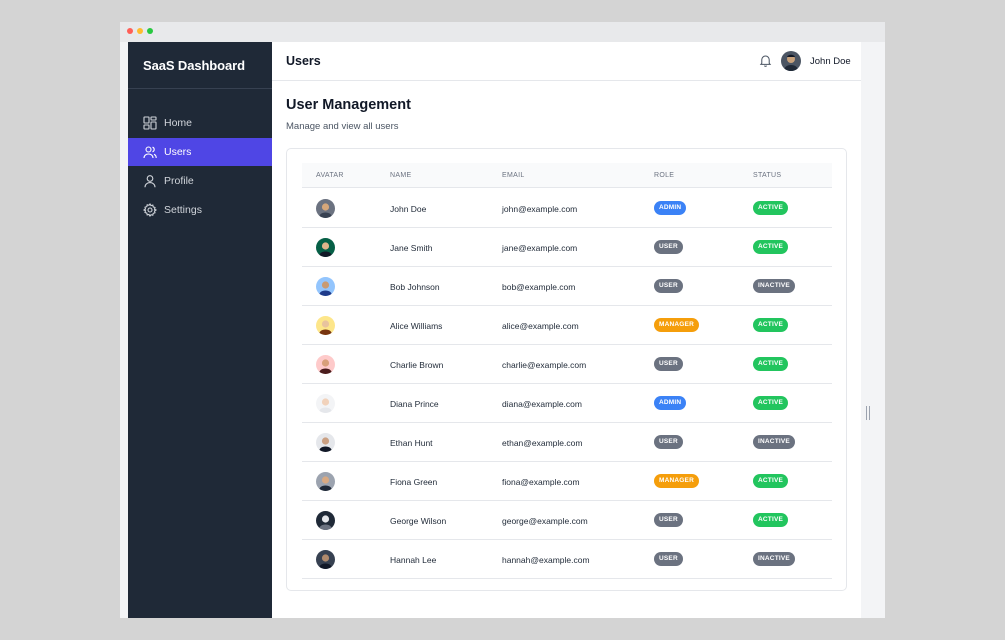  I want to click on scrollbar-grip, so click(868, 413).